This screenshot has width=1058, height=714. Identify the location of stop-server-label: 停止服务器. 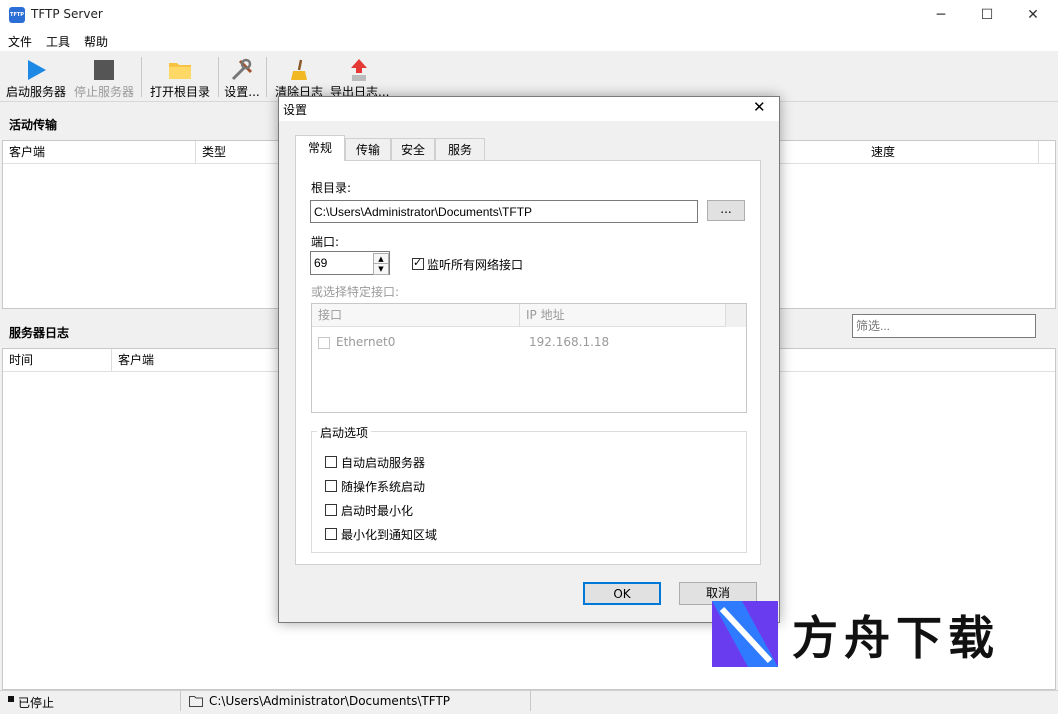
(103, 92).